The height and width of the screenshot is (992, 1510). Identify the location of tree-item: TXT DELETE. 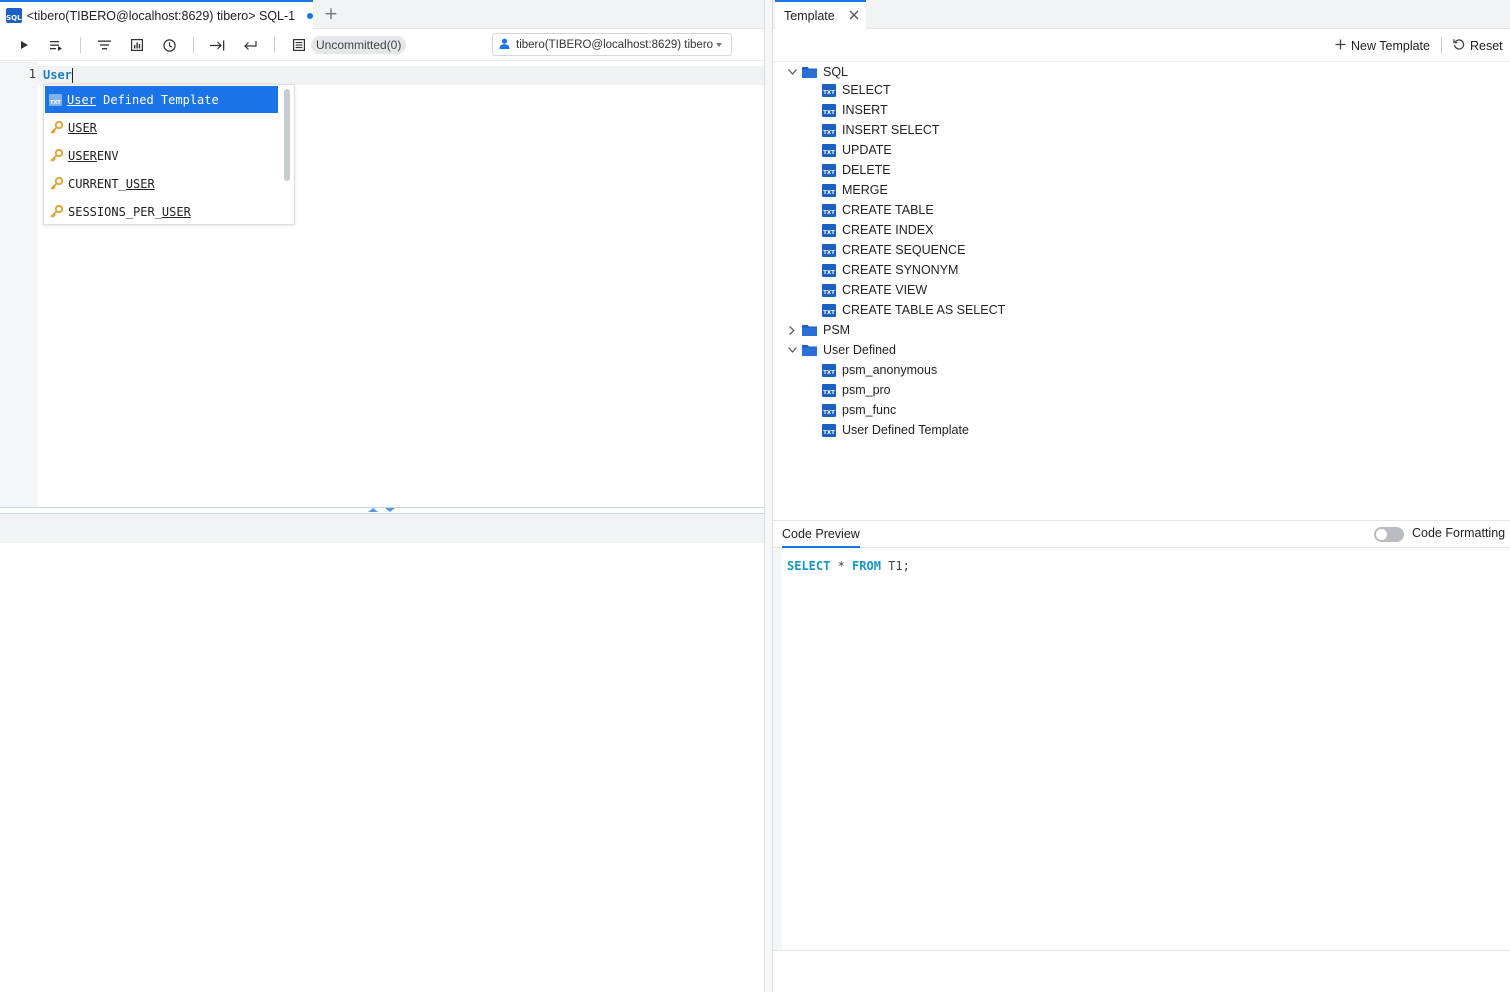
(856, 170).